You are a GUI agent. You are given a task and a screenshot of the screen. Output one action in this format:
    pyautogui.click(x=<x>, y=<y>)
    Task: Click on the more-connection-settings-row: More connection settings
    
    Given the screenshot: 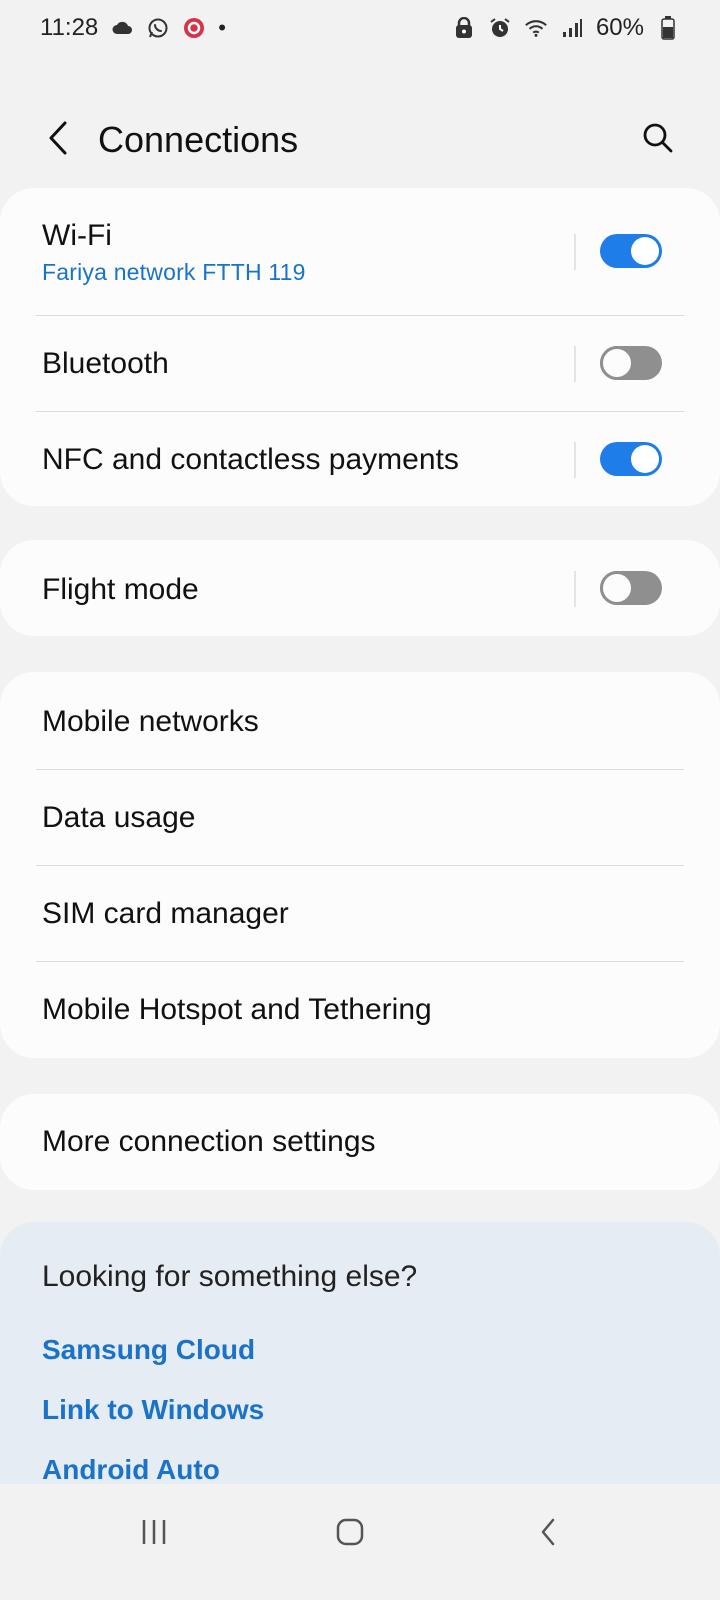 What is the action you would take?
    pyautogui.click(x=360, y=1142)
    